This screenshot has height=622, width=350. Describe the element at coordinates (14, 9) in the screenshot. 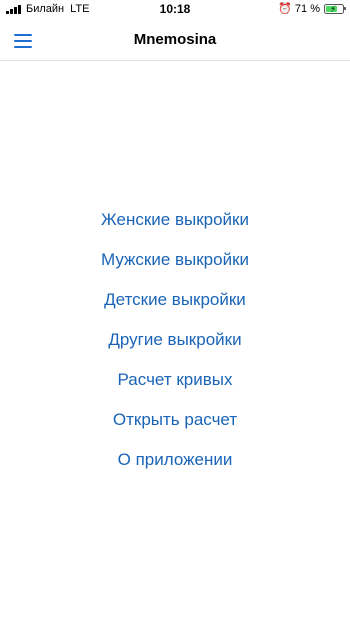

I see `signal-icon` at that location.